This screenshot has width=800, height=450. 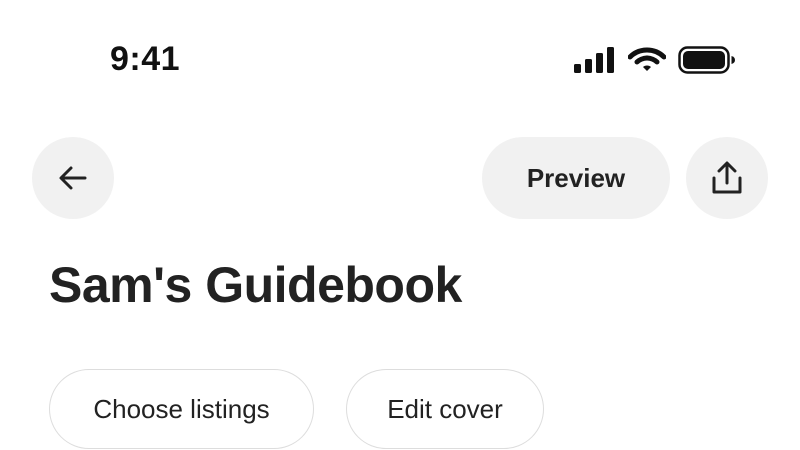 What do you see at coordinates (445, 409) in the screenshot?
I see `edit-cover-button: Edit cover` at bounding box center [445, 409].